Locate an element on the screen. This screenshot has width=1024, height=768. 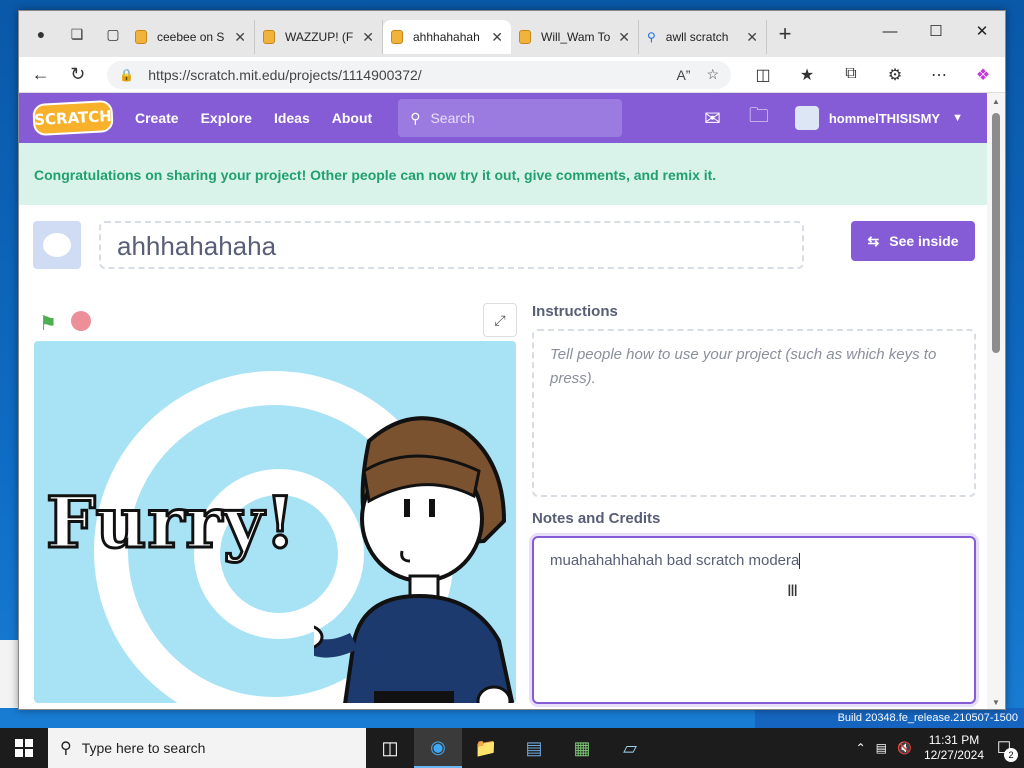
window-controls: — ☐ ✕ is located at coordinates (936, 31).